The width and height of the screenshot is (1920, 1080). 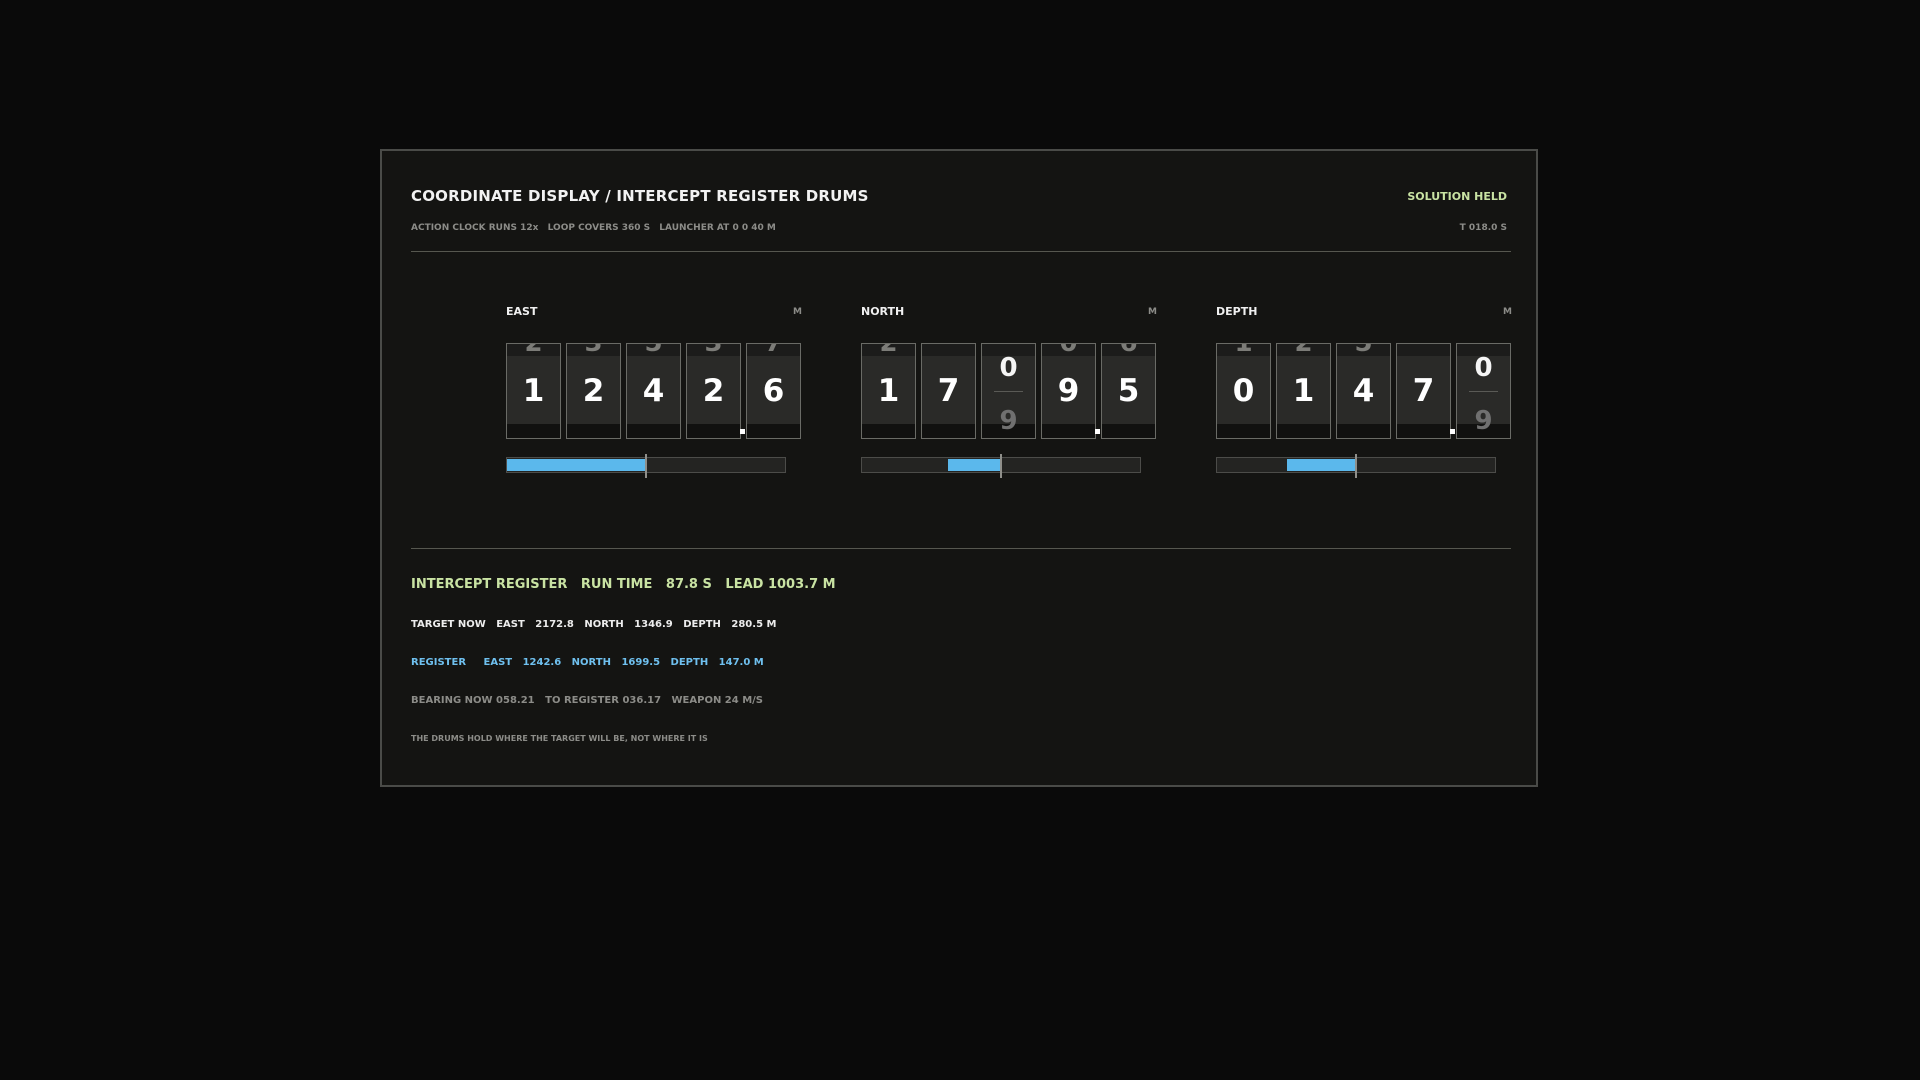 I want to click on depth-value: 147.0 M, so click(x=741, y=662).